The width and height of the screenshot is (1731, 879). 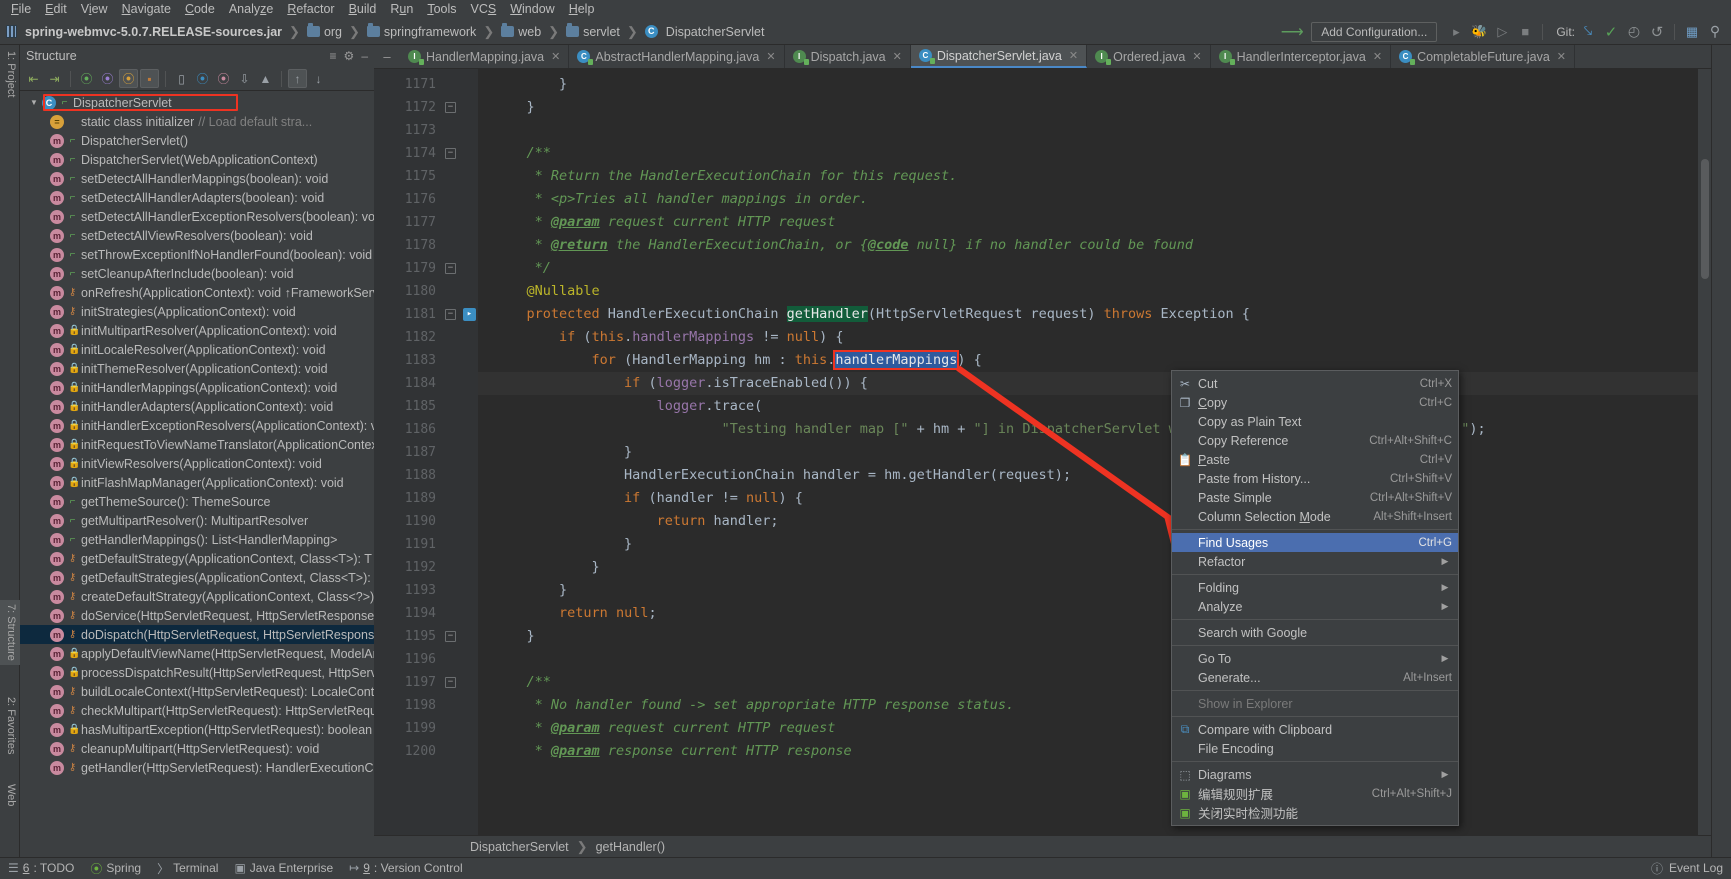 I want to click on show-fields-icon: ⦿, so click(x=128, y=78).